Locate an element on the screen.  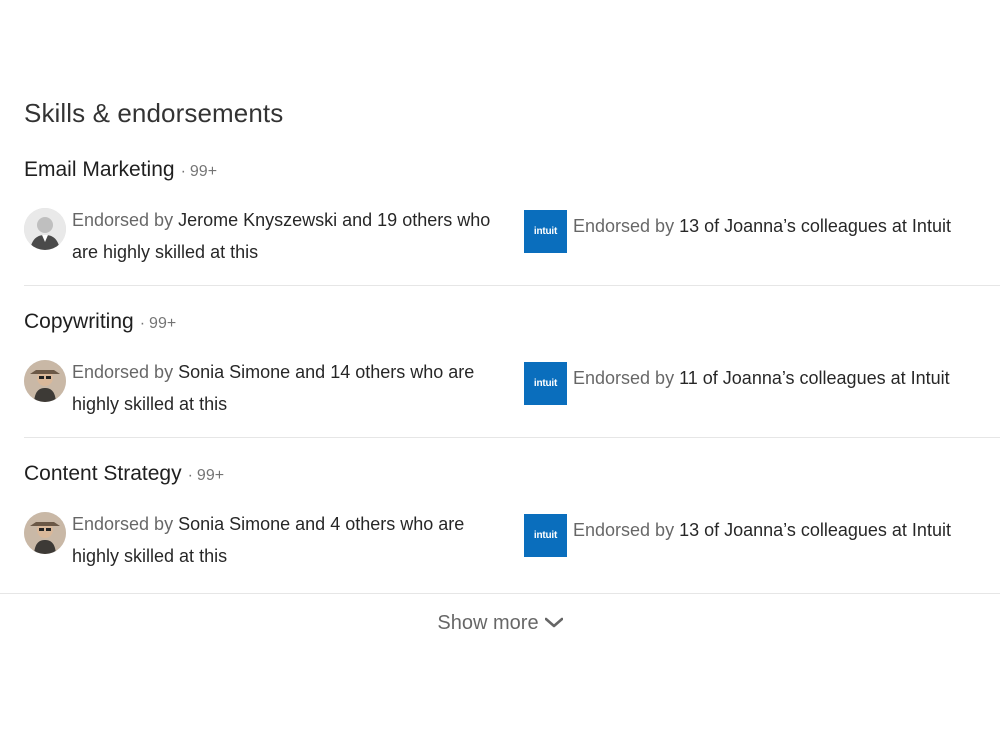
skill-name: Email Marketing is located at coordinates (99, 170).